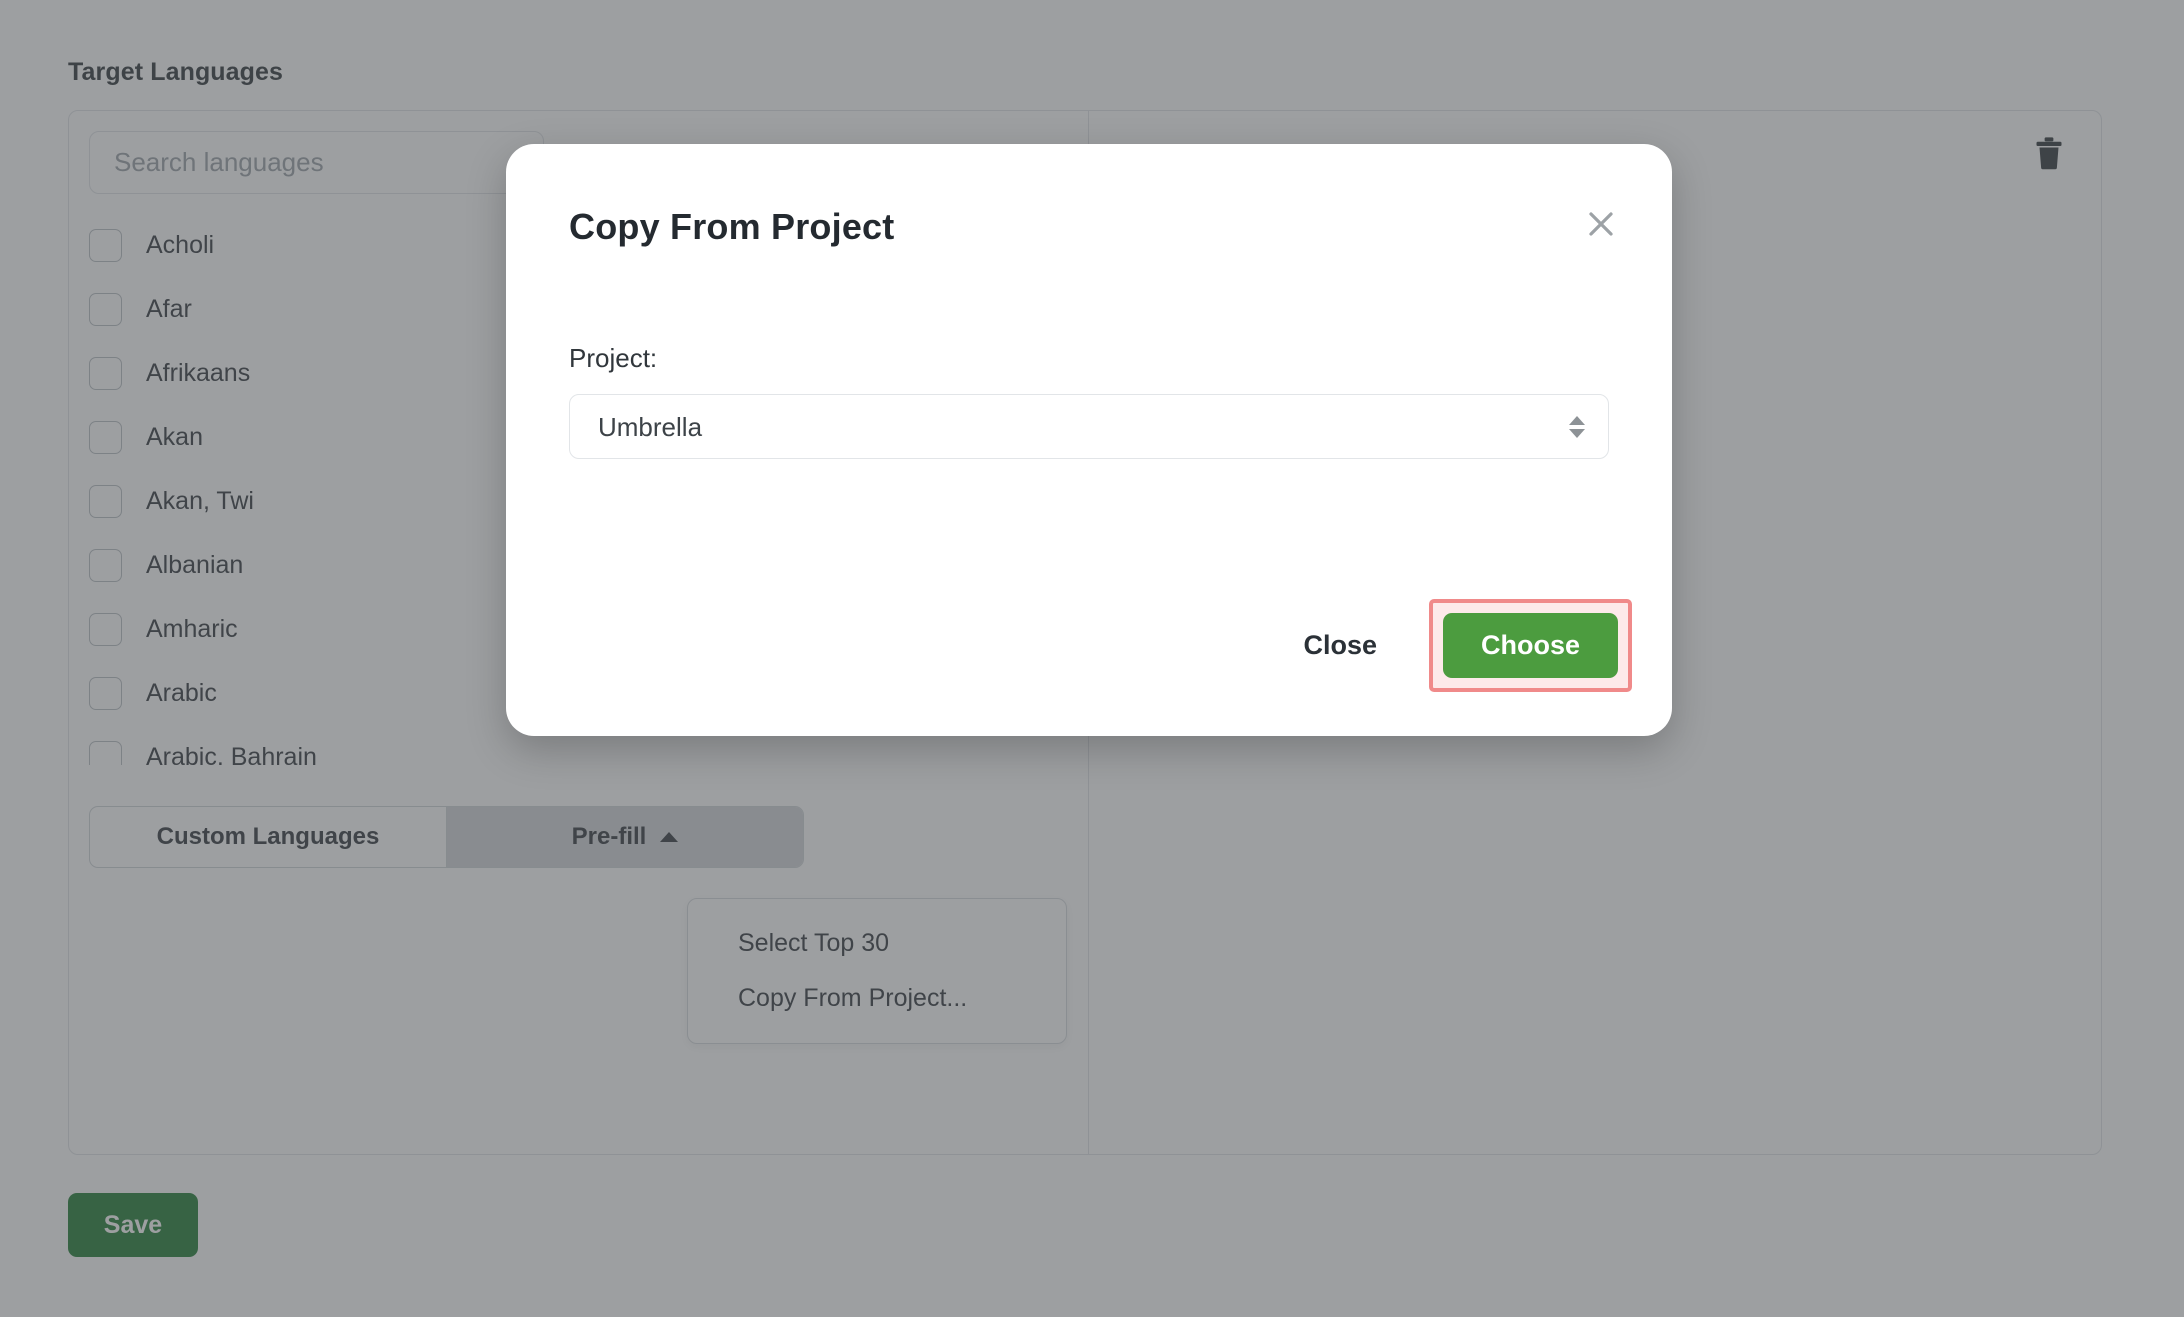  What do you see at coordinates (732, 226) in the screenshot?
I see `modal-title: Copy From Project` at bounding box center [732, 226].